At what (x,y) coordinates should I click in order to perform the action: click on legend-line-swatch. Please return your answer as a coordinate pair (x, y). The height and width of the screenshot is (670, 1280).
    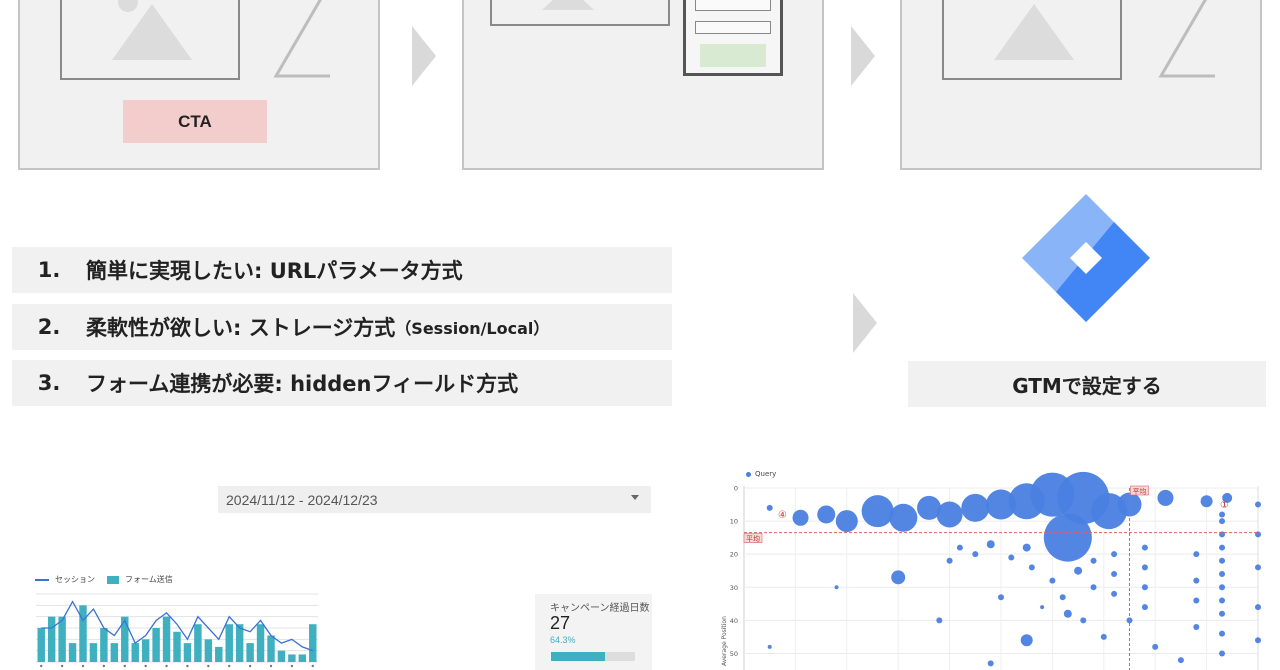
    Looking at the image, I should click on (42, 579).